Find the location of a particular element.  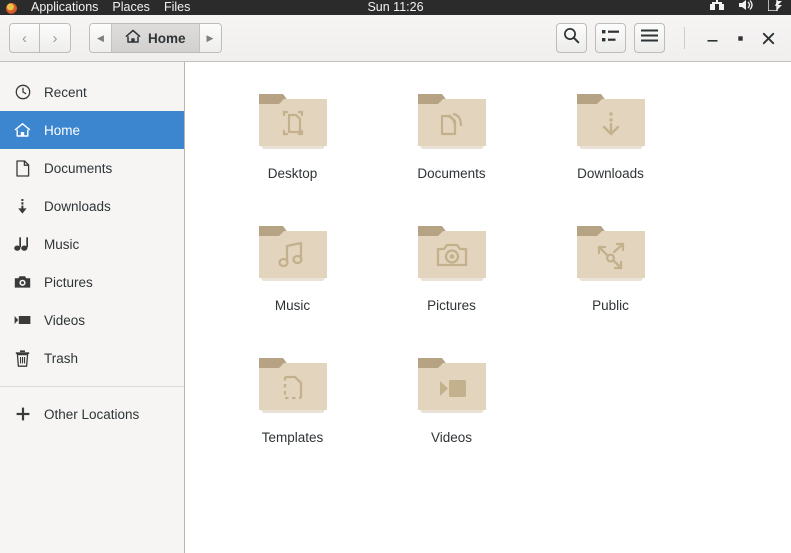

file-item-templates: Templates is located at coordinates (292, 412).